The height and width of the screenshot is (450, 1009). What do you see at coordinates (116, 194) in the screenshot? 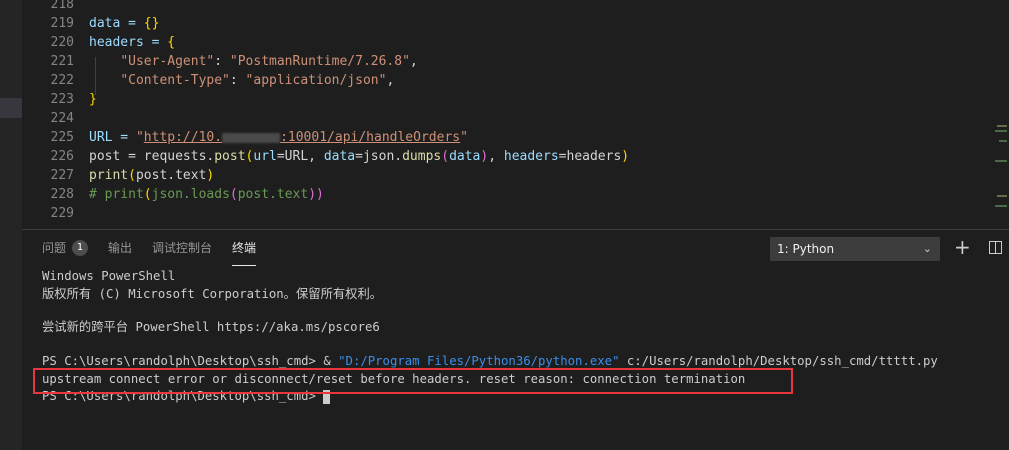
I see `code-token: # print` at bounding box center [116, 194].